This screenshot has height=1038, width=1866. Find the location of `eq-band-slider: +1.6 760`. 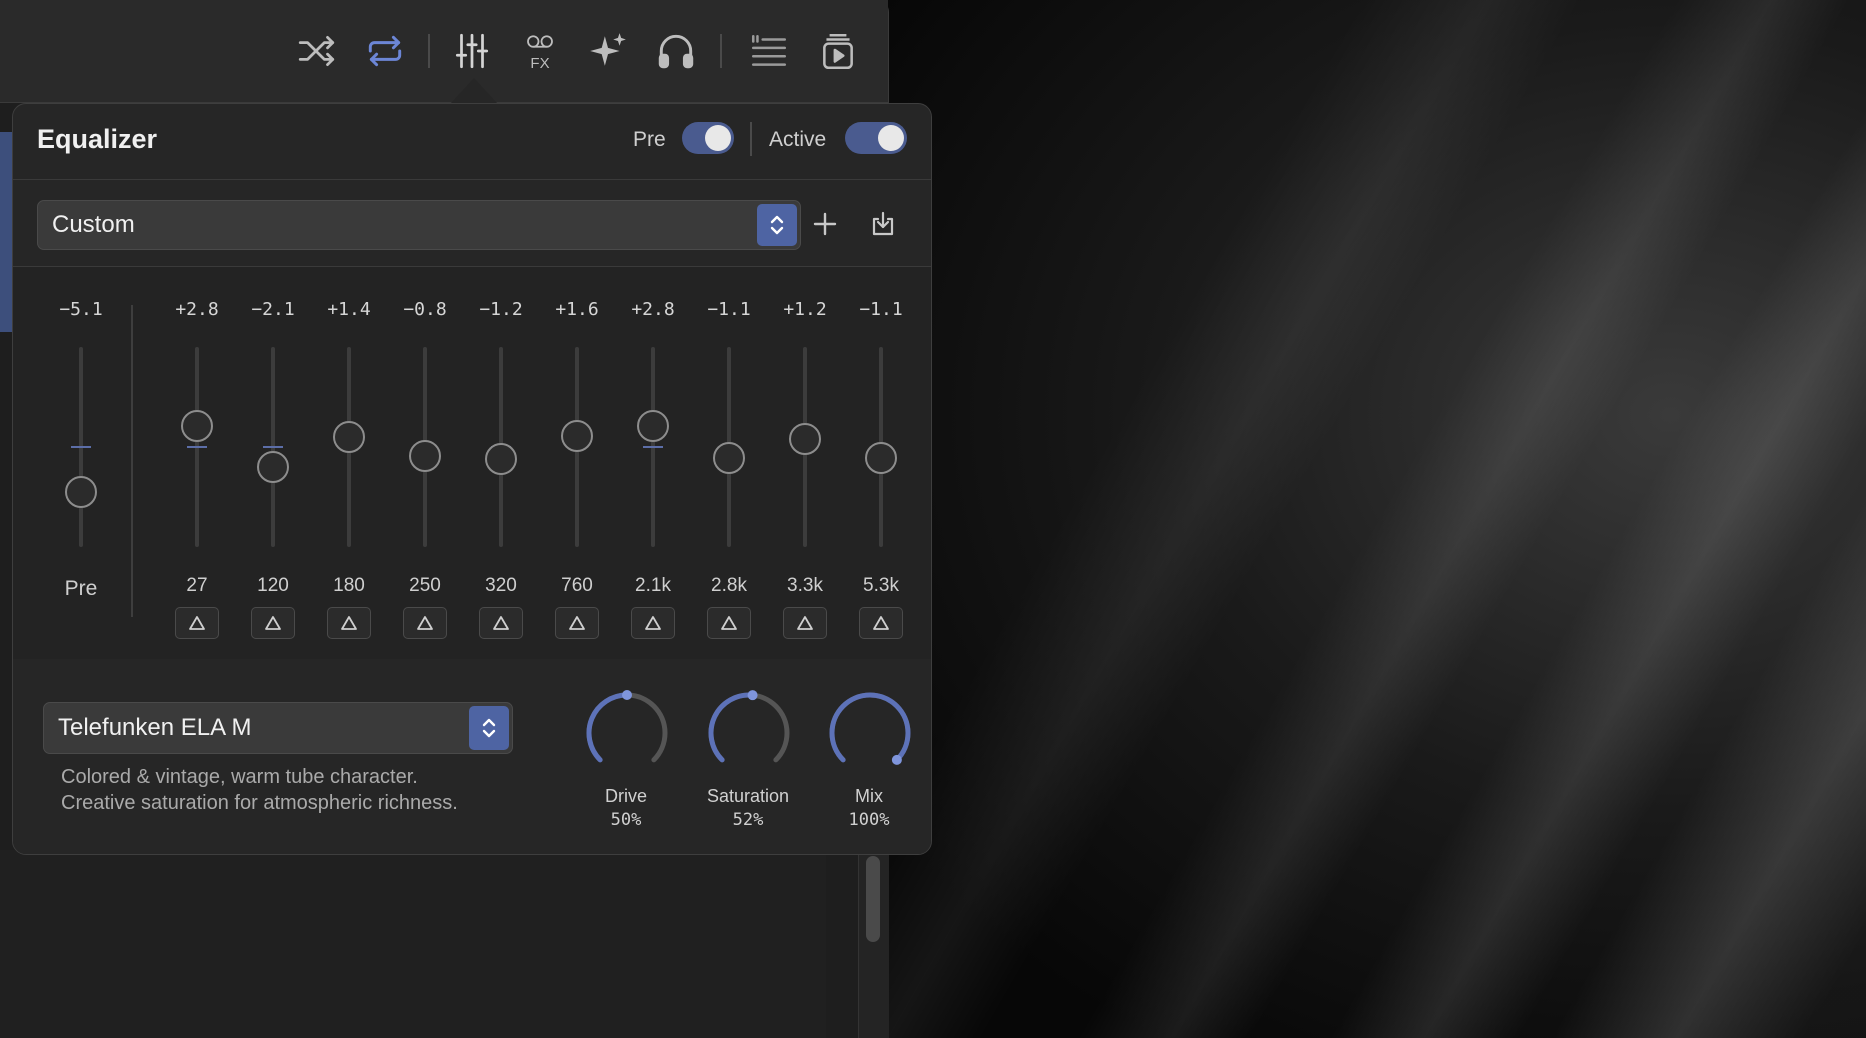

eq-band-slider: +1.6 760 is located at coordinates (577, 463).